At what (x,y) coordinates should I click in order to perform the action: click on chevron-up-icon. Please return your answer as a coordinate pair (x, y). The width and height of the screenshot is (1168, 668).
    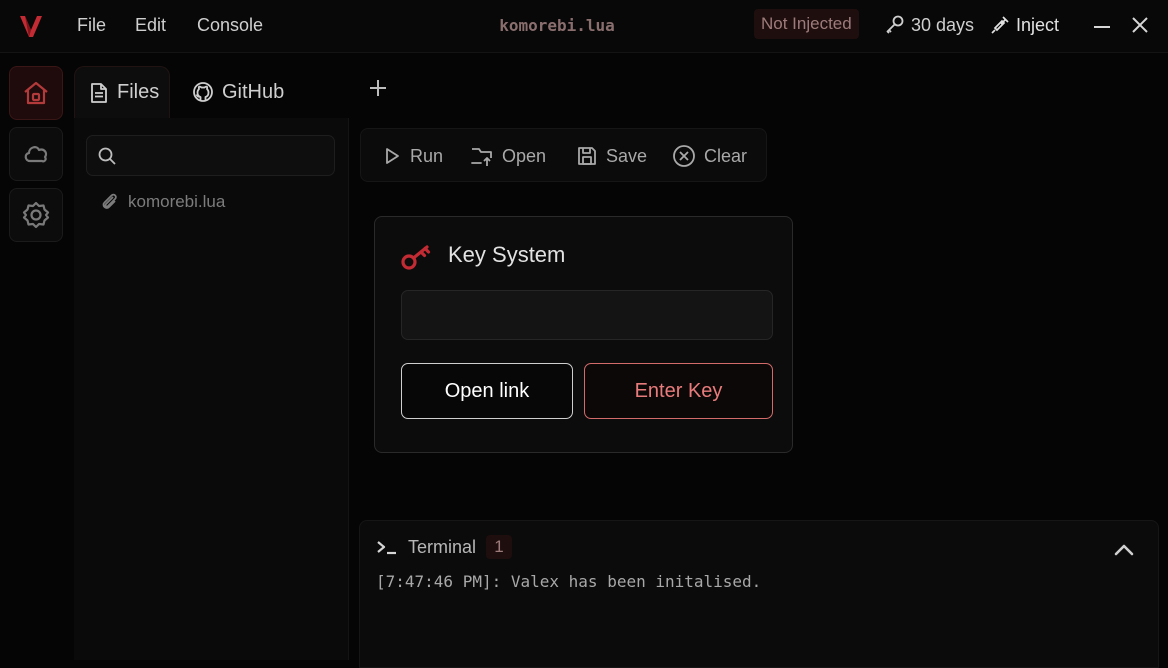
    Looking at the image, I should click on (1124, 550).